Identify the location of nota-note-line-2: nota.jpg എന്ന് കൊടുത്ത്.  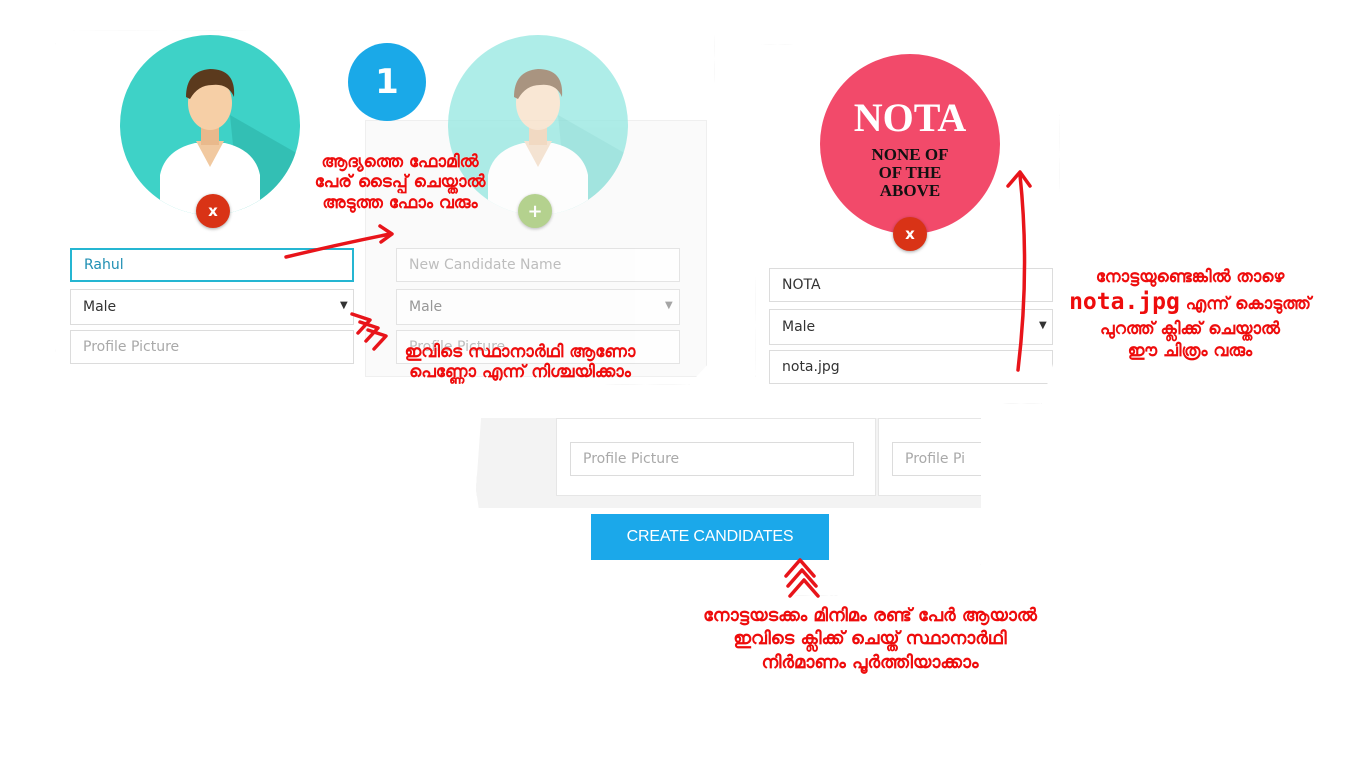
(1190, 303).